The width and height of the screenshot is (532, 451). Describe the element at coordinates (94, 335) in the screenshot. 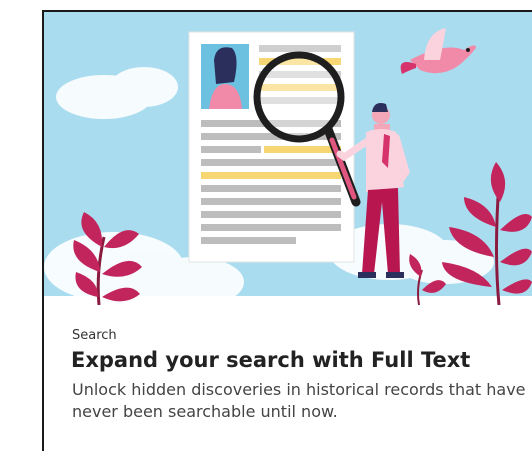

I see `card-eyebrow: Search` at that location.